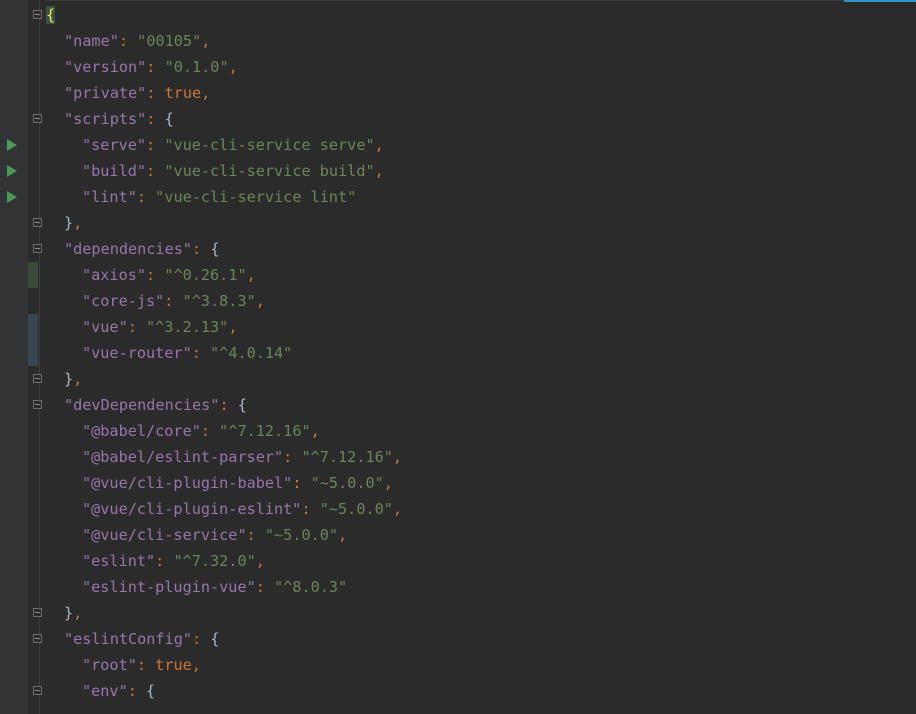 Image resolution: width=916 pixels, height=714 pixels. I want to click on json-string-value: "00105", so click(169, 41).